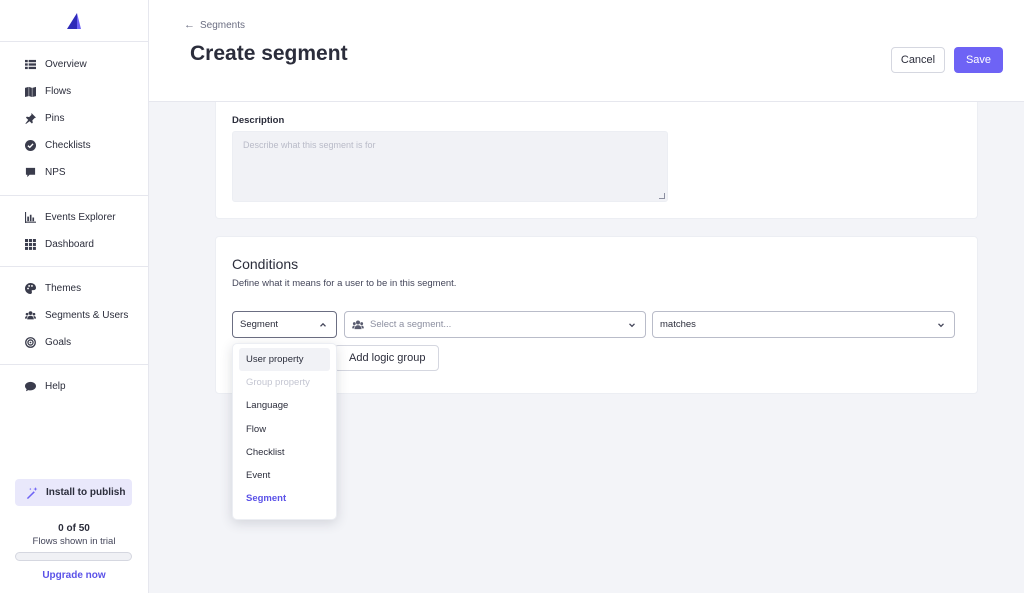 Image resolution: width=1024 pixels, height=593 pixels. Describe the element at coordinates (55, 118) in the screenshot. I see `sidebar-item-label: Pins` at that location.